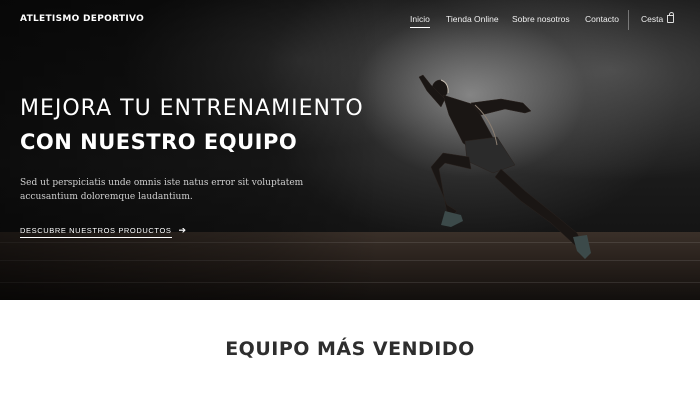  Describe the element at coordinates (420, 21) in the screenshot. I see `nav-item-inicio: Inicio` at that location.